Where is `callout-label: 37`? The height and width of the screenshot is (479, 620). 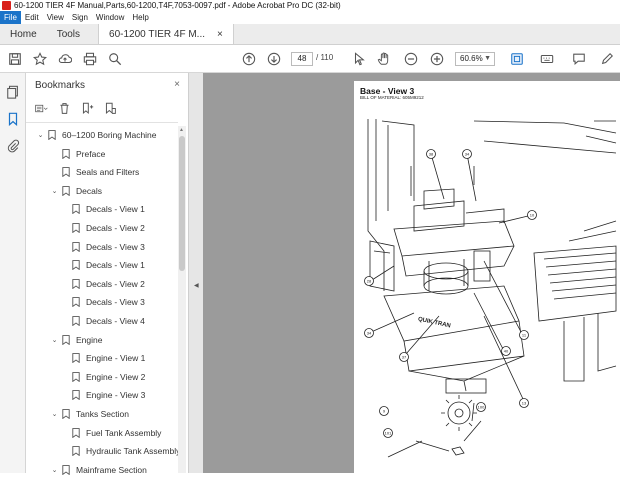
callout-label: 37 is located at coordinates (404, 357).